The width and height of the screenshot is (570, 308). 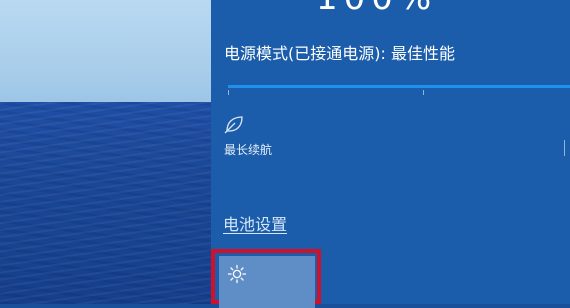 What do you see at coordinates (339, 53) in the screenshot?
I see `power-mode-label: 电源模式(已接通电源): 最佳性能` at bounding box center [339, 53].